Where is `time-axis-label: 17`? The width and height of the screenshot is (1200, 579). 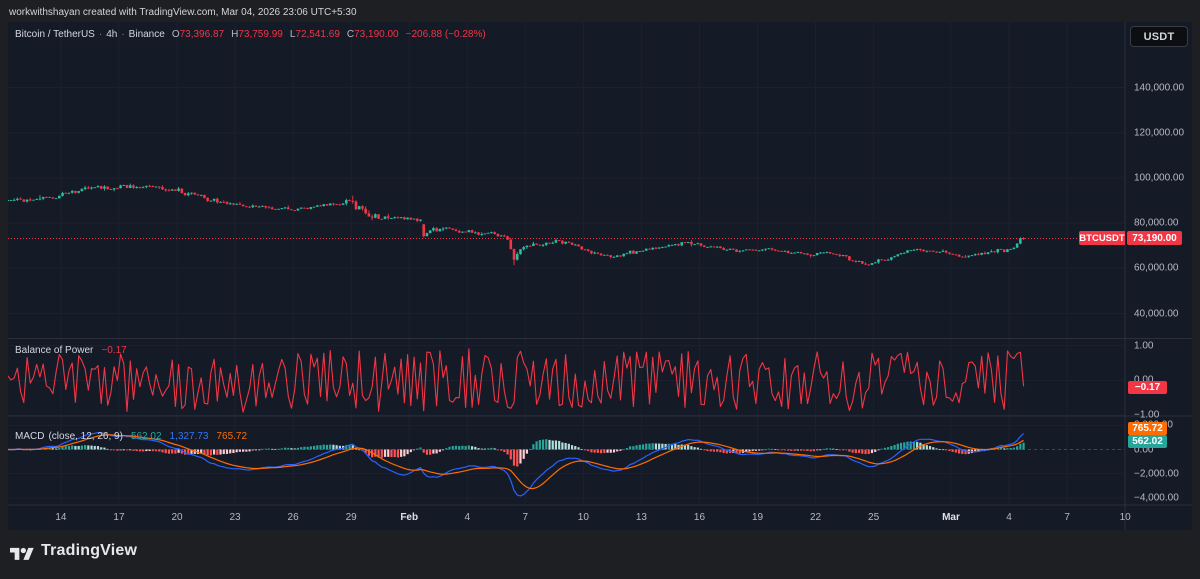
time-axis-label: 17 is located at coordinates (119, 517).